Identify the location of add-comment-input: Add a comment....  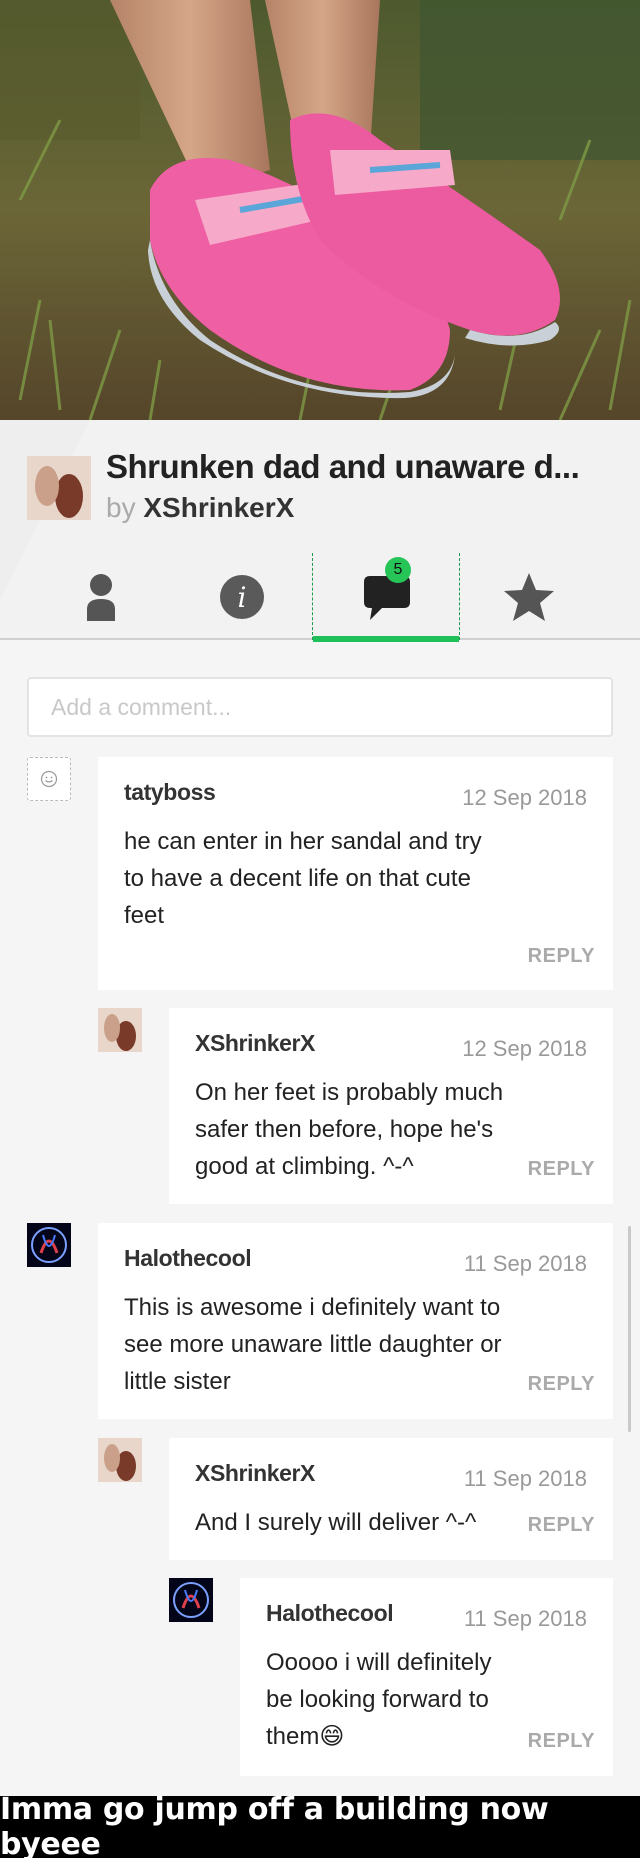
(320, 707).